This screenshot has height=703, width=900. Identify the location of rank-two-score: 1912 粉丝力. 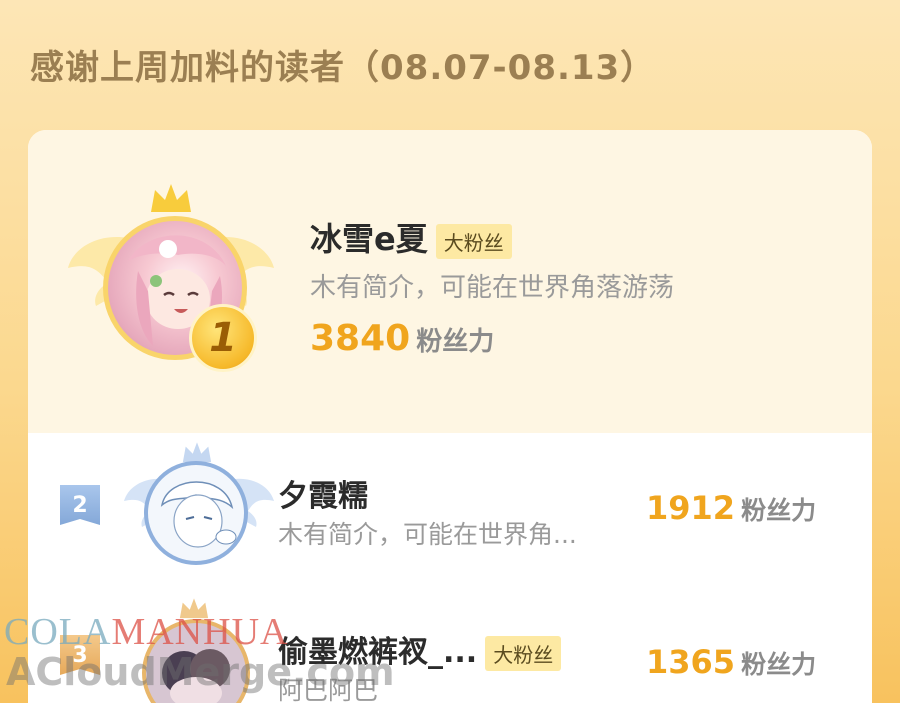
(731, 508).